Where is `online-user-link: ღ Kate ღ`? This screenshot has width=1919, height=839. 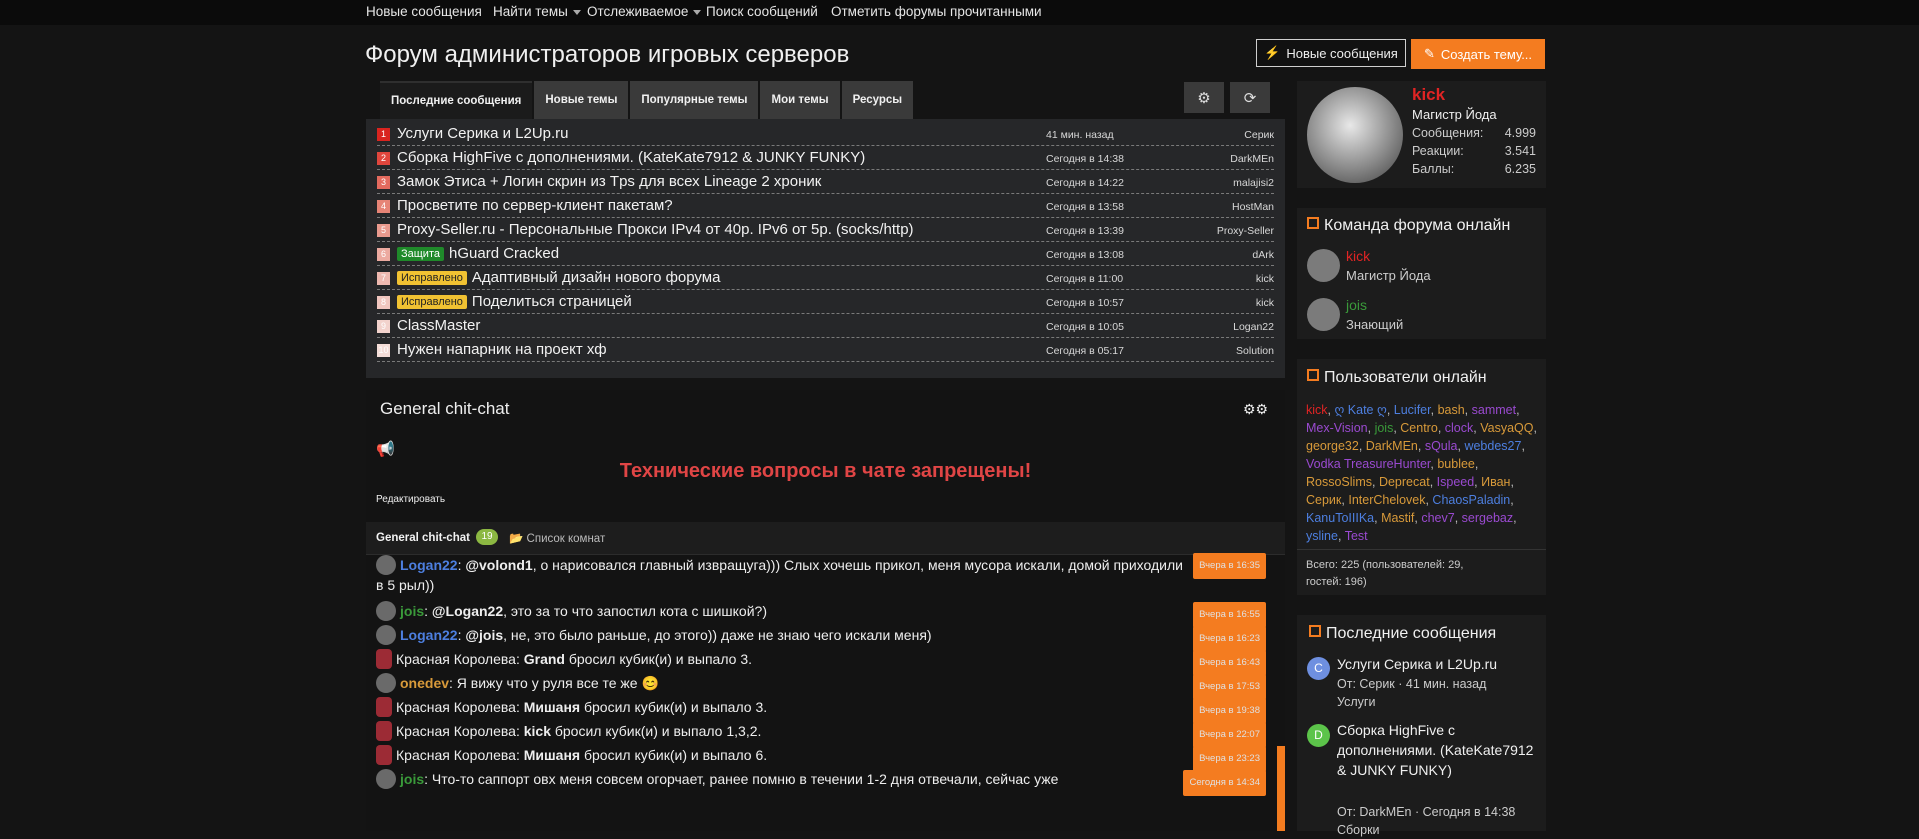 online-user-link: ღ Kate ღ is located at coordinates (1360, 410).